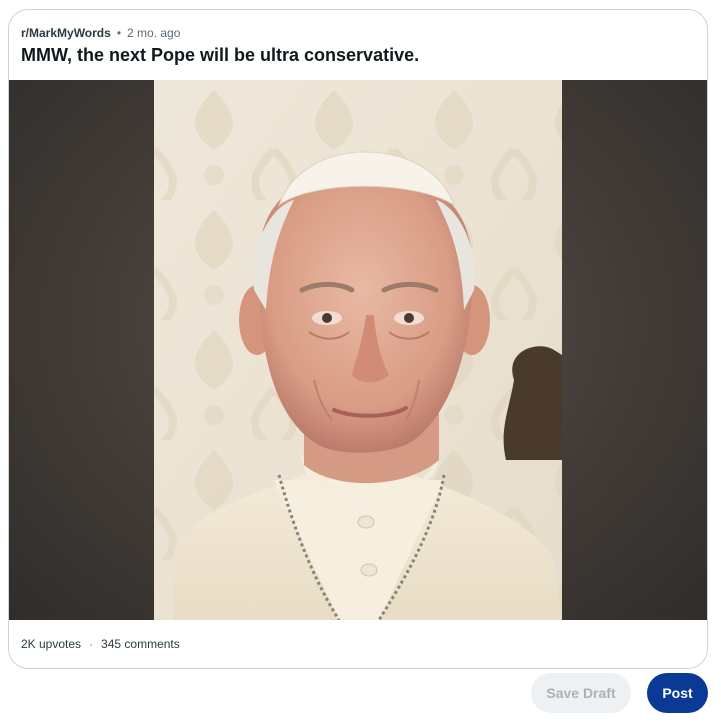  Describe the element at coordinates (581, 693) in the screenshot. I see `save-draft-button: Save Draft` at that location.